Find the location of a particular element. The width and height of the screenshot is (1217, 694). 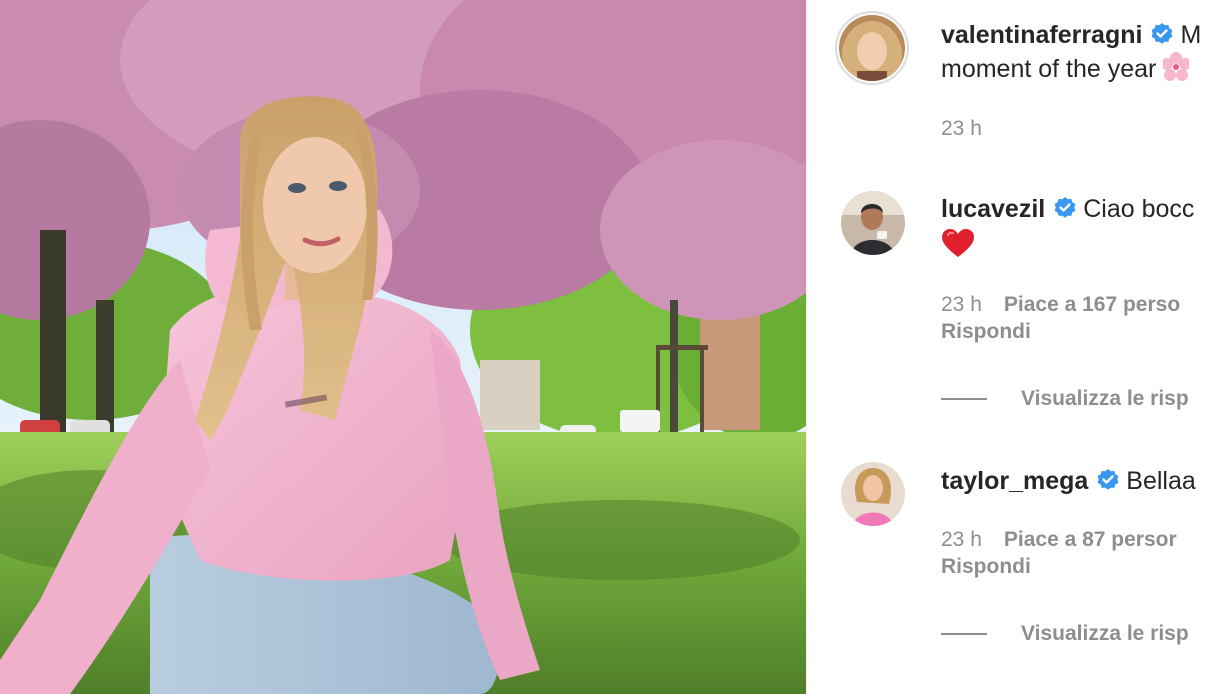

comment-1-view-replies: Visualizza le risp is located at coordinates (1065, 399).